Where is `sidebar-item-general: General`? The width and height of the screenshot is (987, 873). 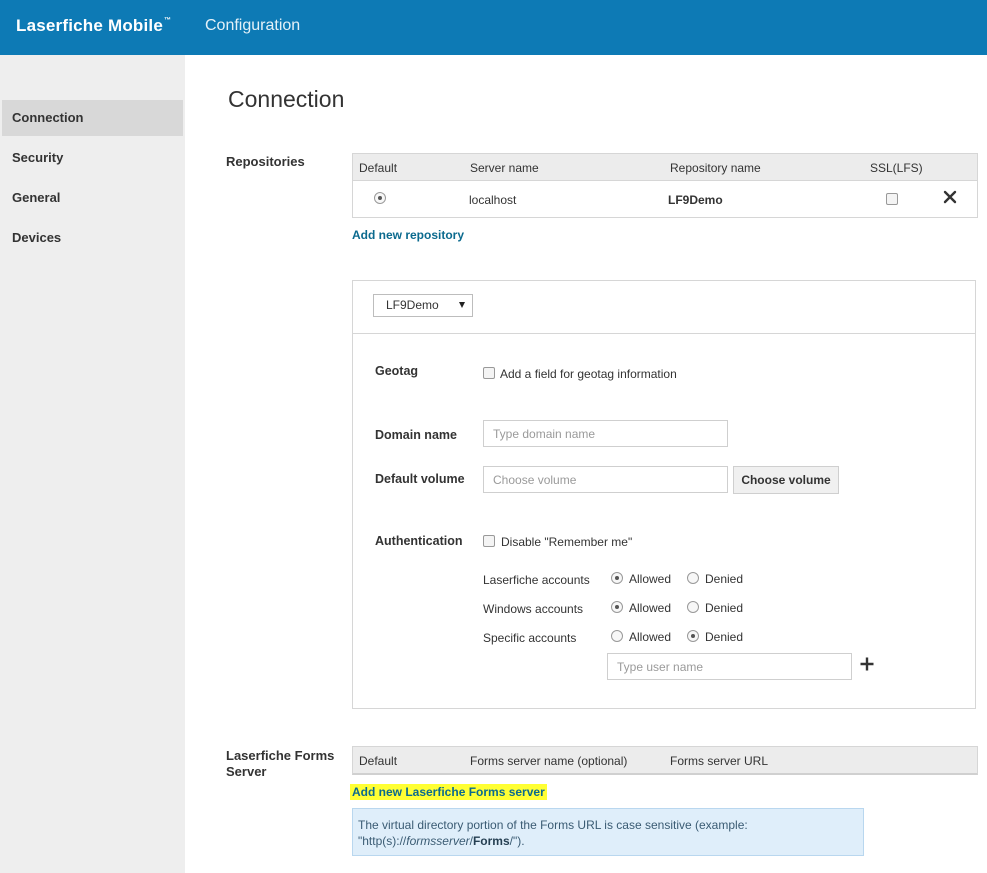 sidebar-item-general: General is located at coordinates (92, 198).